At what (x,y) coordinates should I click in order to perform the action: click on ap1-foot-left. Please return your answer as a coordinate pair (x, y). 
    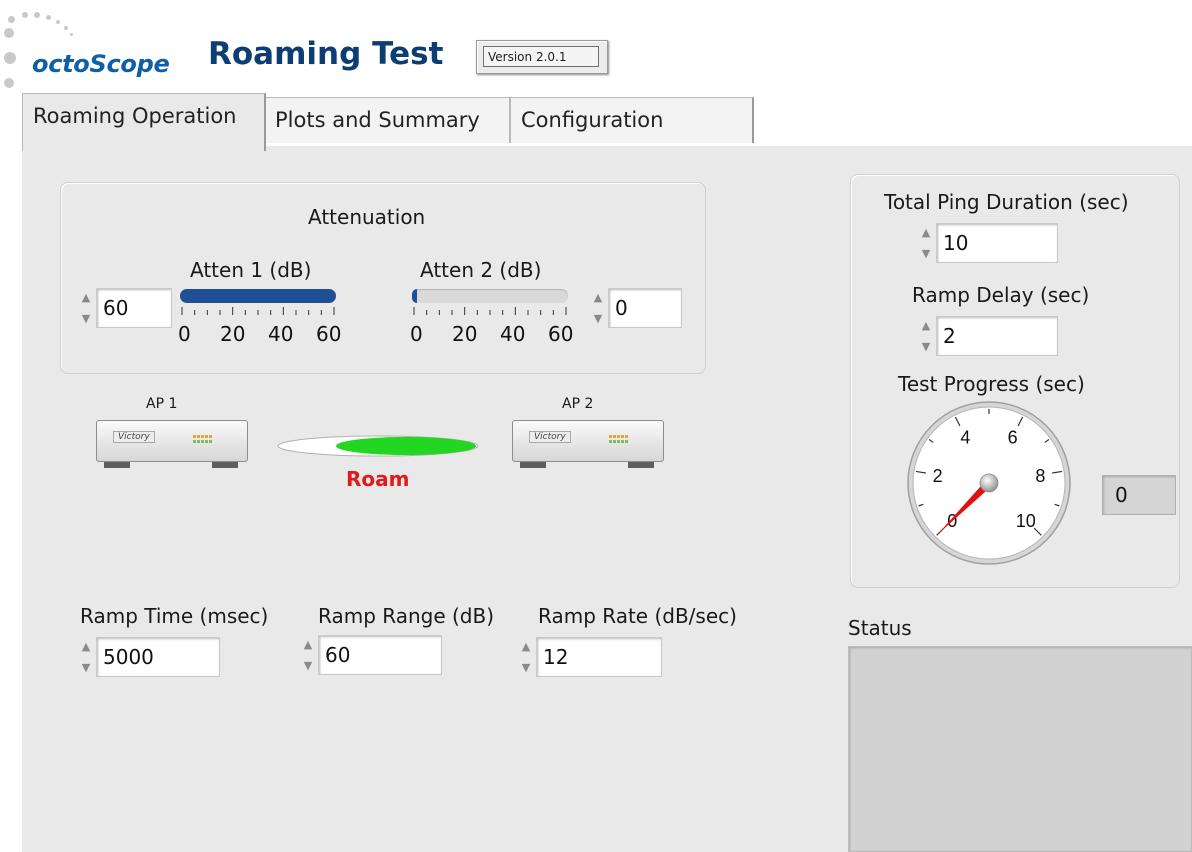
    Looking at the image, I should click on (117, 465).